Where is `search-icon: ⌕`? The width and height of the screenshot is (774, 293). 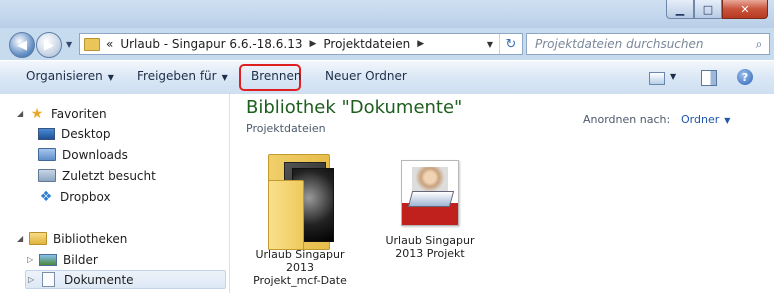
search-icon: ⌕ is located at coordinates (759, 44).